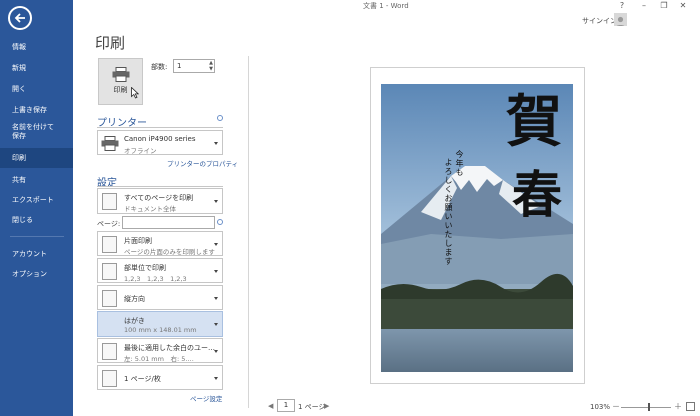  Describe the element at coordinates (326, 406) in the screenshot. I see `next-page-button: ▶` at that location.